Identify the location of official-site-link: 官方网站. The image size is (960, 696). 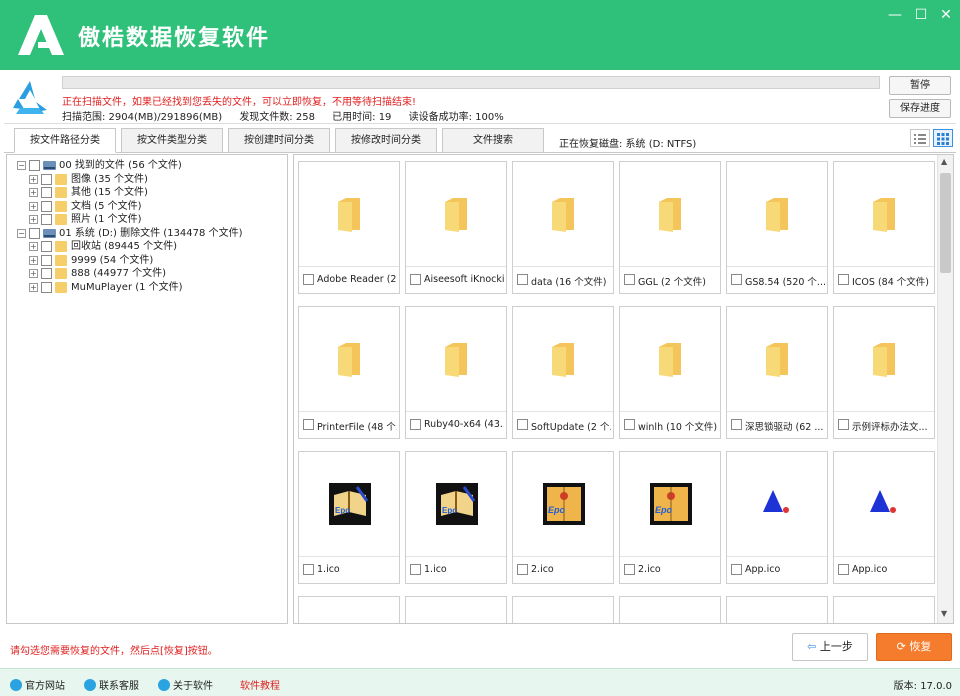
(37, 684).